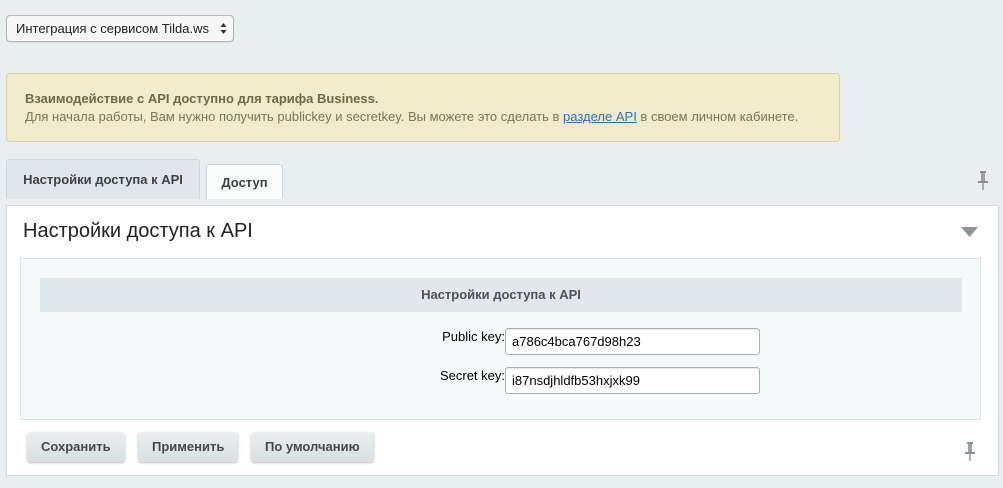  What do you see at coordinates (600, 116) in the screenshot?
I see `api-section-link: разделе API` at bounding box center [600, 116].